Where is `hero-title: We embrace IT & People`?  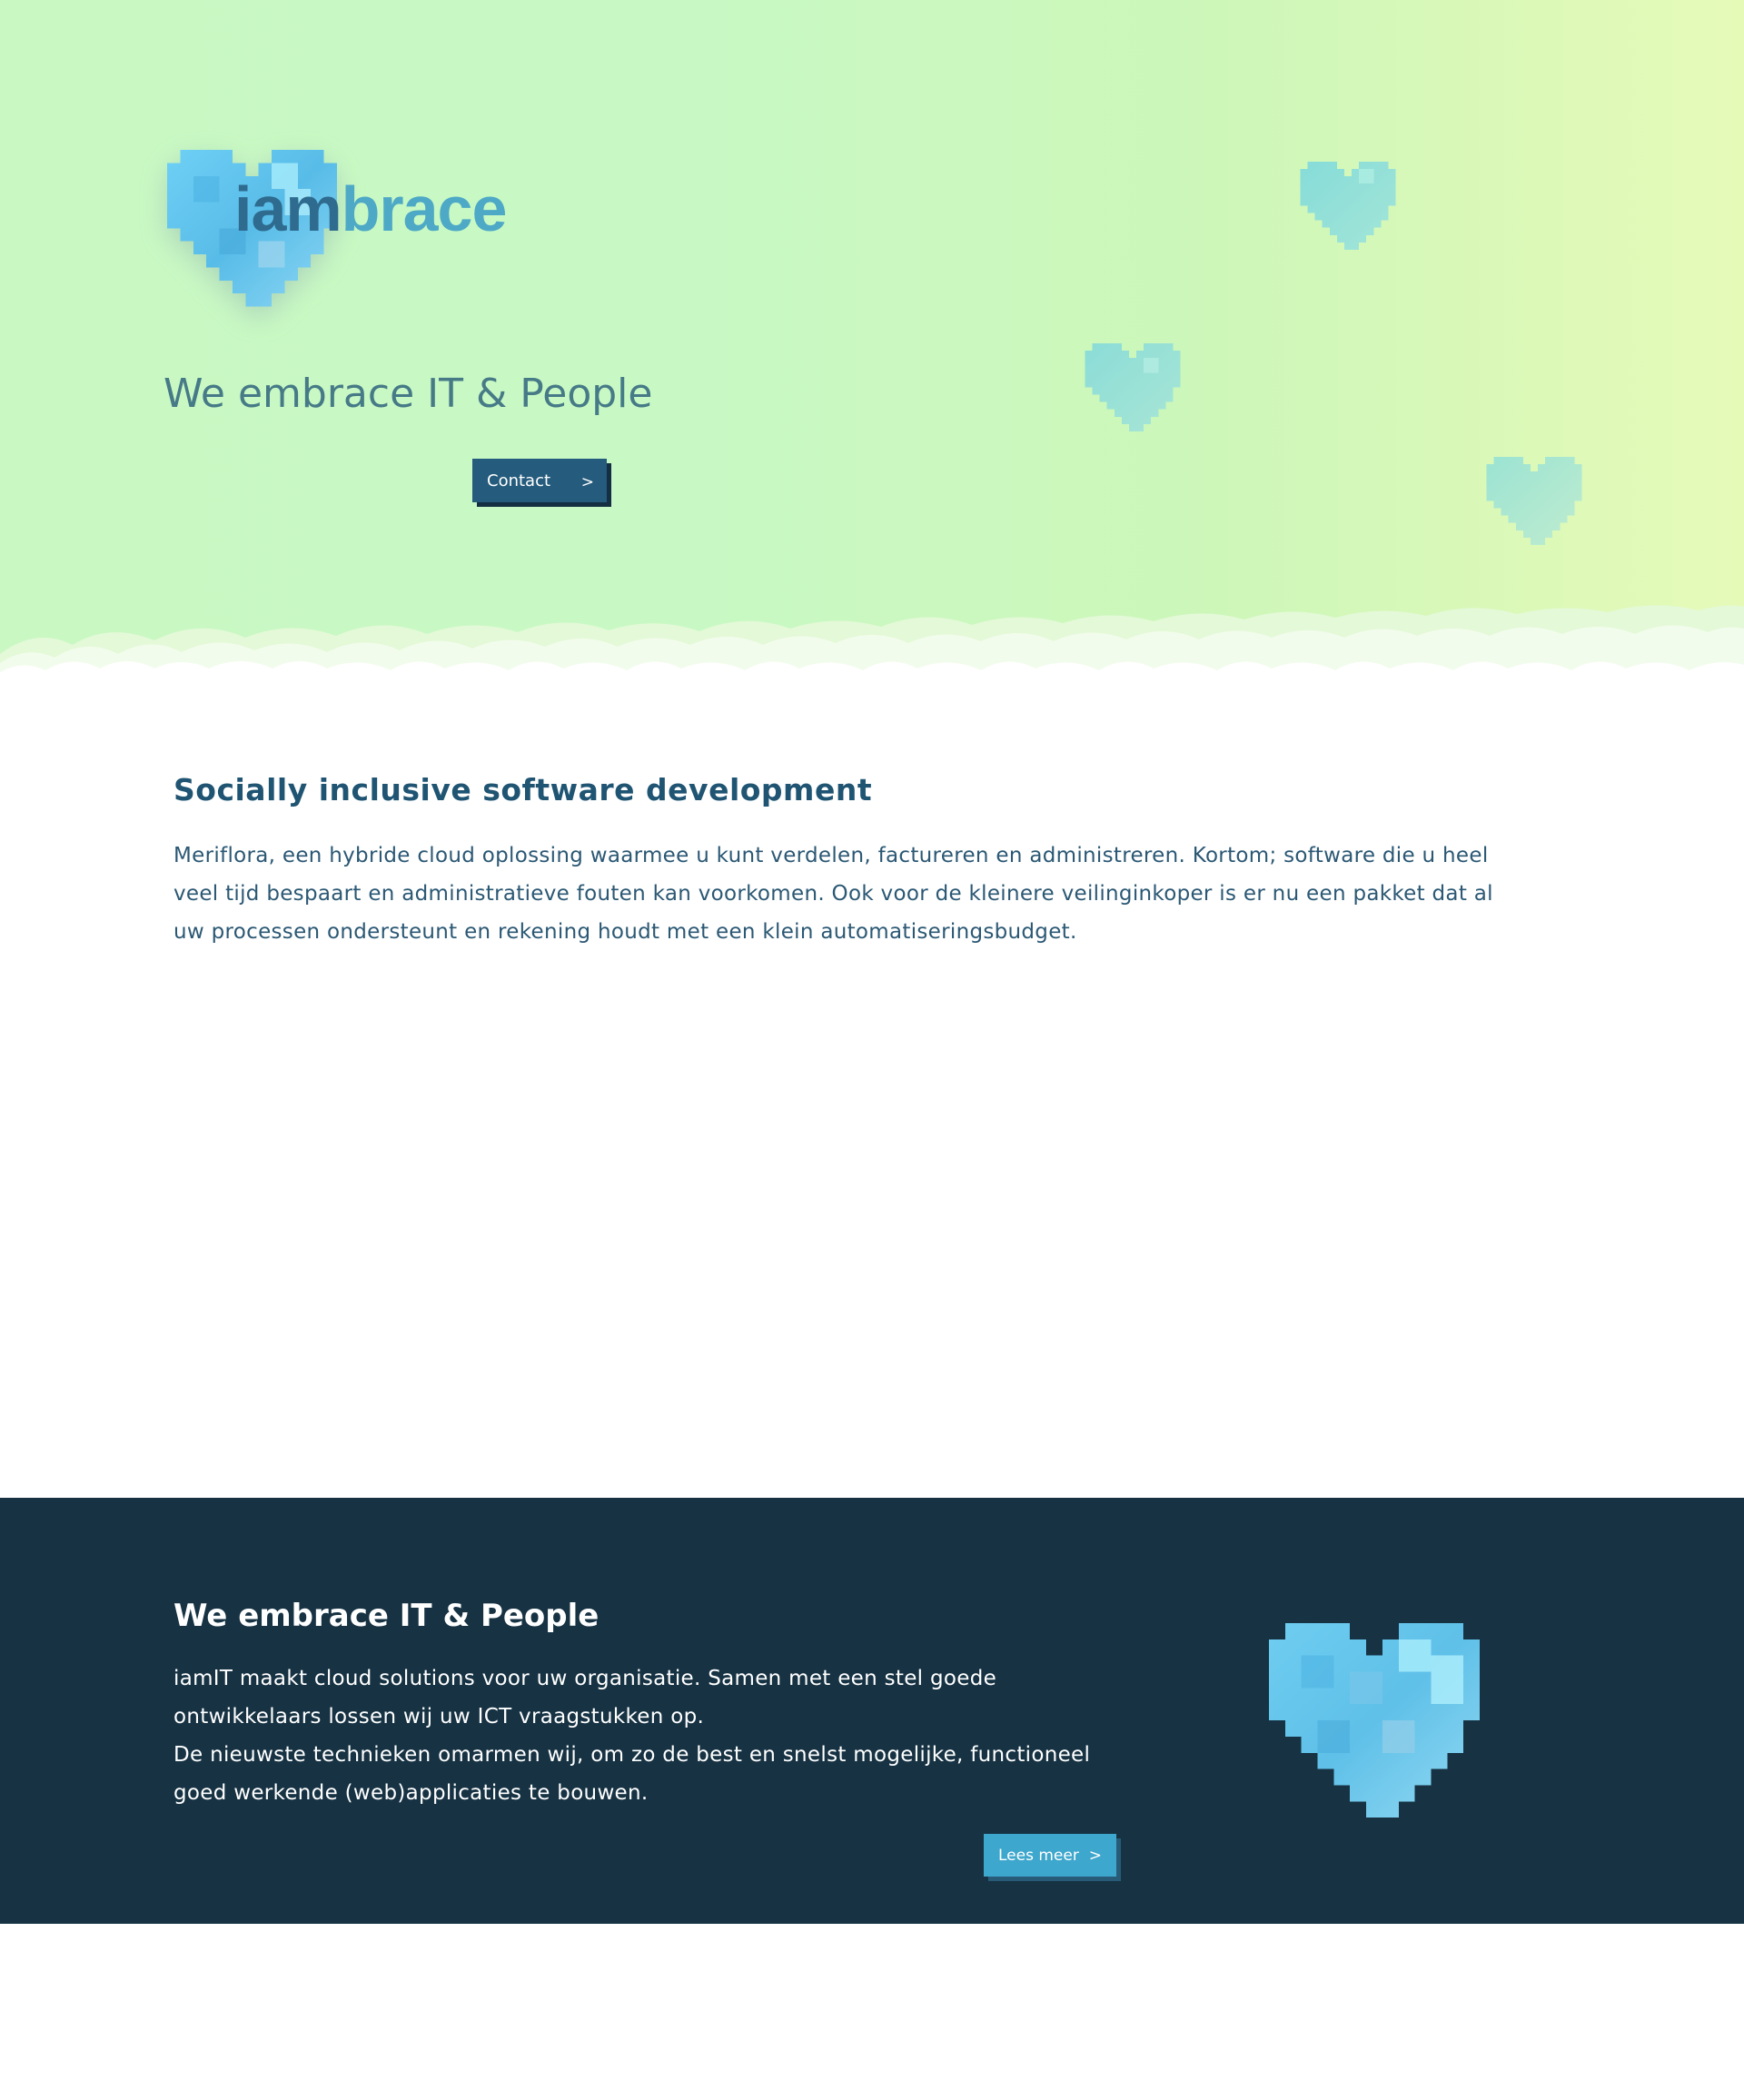 hero-title: We embrace IT & People is located at coordinates (408, 394).